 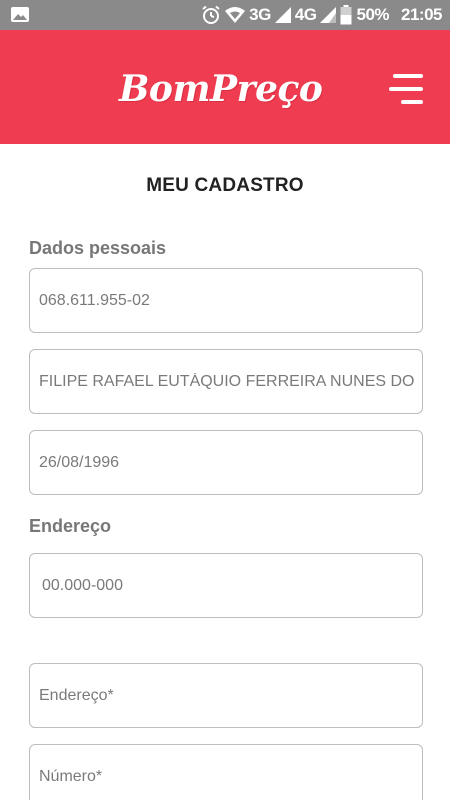 What do you see at coordinates (282, 15) in the screenshot?
I see `signal-3g-icon` at bounding box center [282, 15].